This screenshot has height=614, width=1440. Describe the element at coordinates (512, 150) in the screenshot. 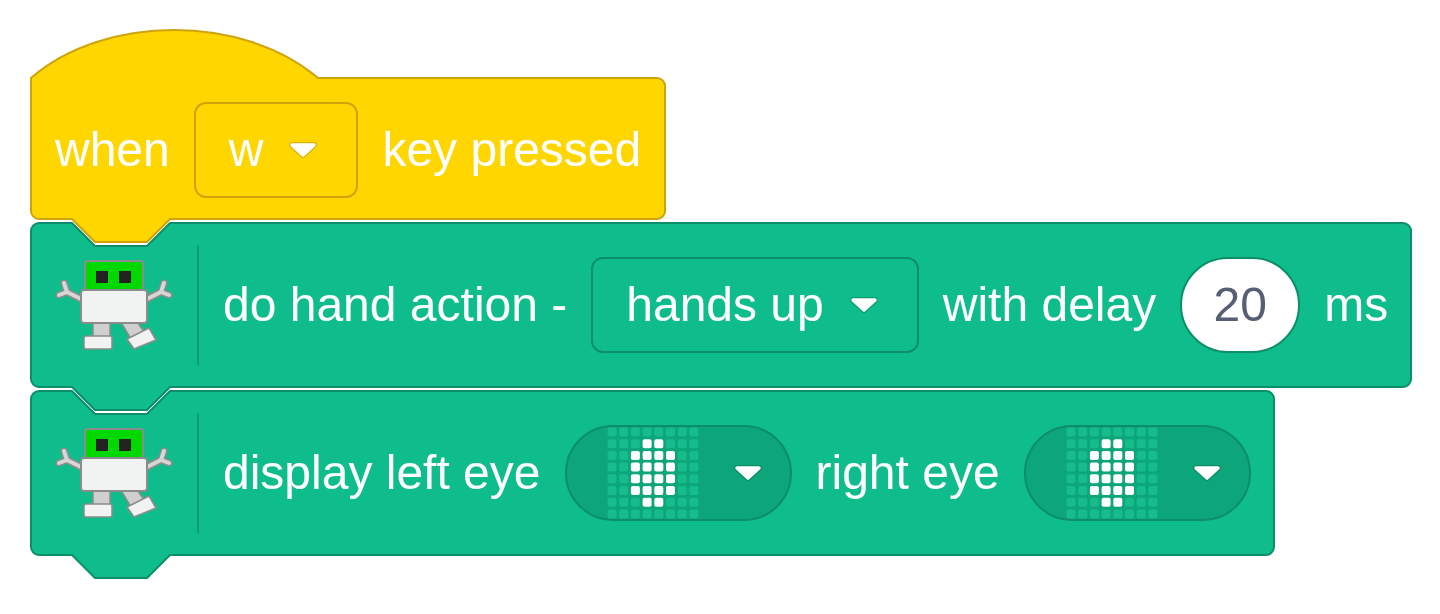

I see `block-label: key pressed` at that location.